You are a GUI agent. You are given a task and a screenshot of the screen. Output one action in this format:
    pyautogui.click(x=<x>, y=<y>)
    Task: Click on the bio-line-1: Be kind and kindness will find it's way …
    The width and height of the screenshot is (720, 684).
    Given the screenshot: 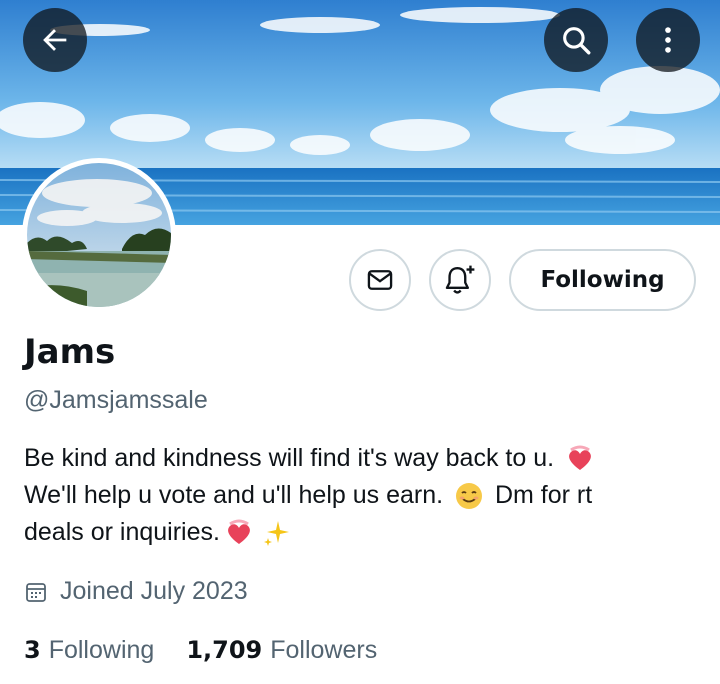 What is the action you would take?
    pyautogui.click(x=354, y=458)
    